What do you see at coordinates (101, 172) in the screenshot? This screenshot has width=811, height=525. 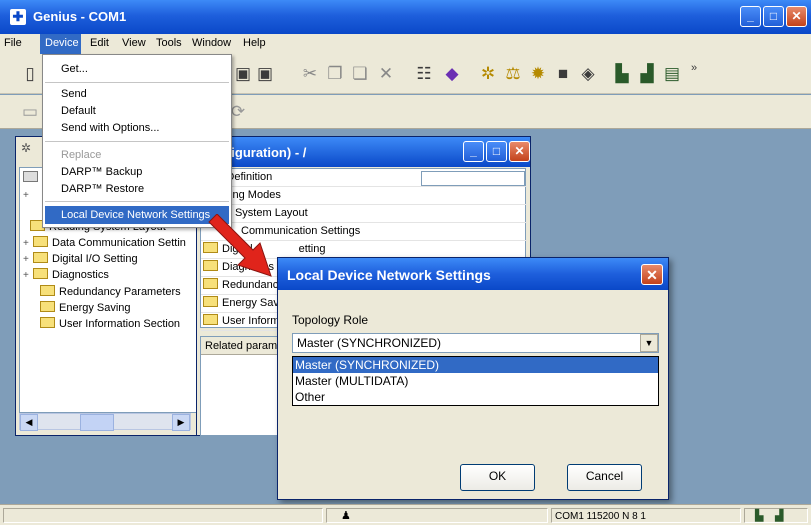 I see `menu-item-darp-backup: DARP™ Backup` at bounding box center [101, 172].